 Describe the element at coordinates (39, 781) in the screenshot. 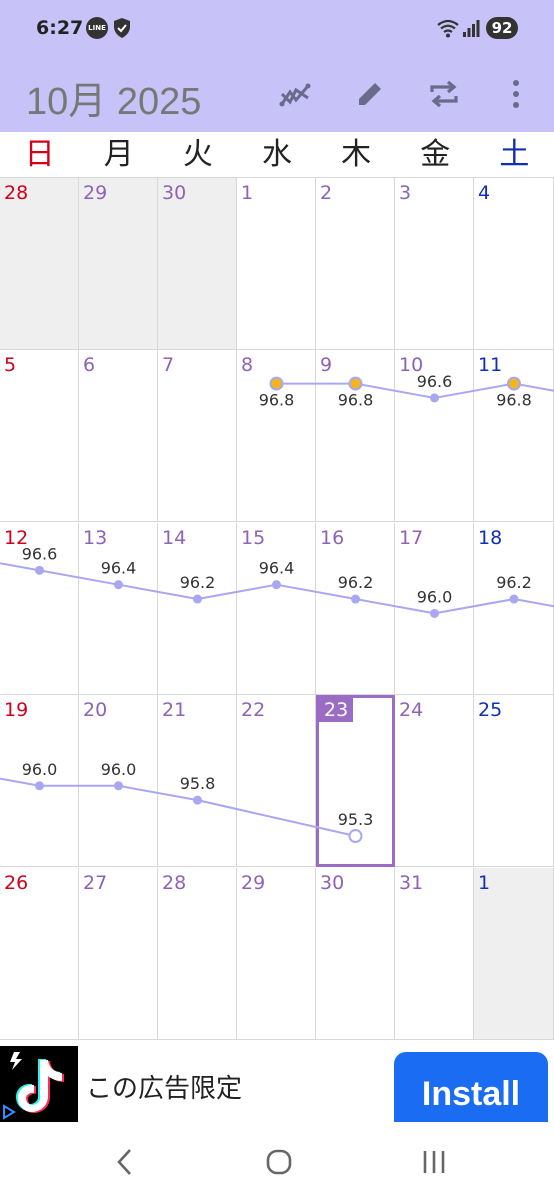

I see `day-cell: 19` at that location.